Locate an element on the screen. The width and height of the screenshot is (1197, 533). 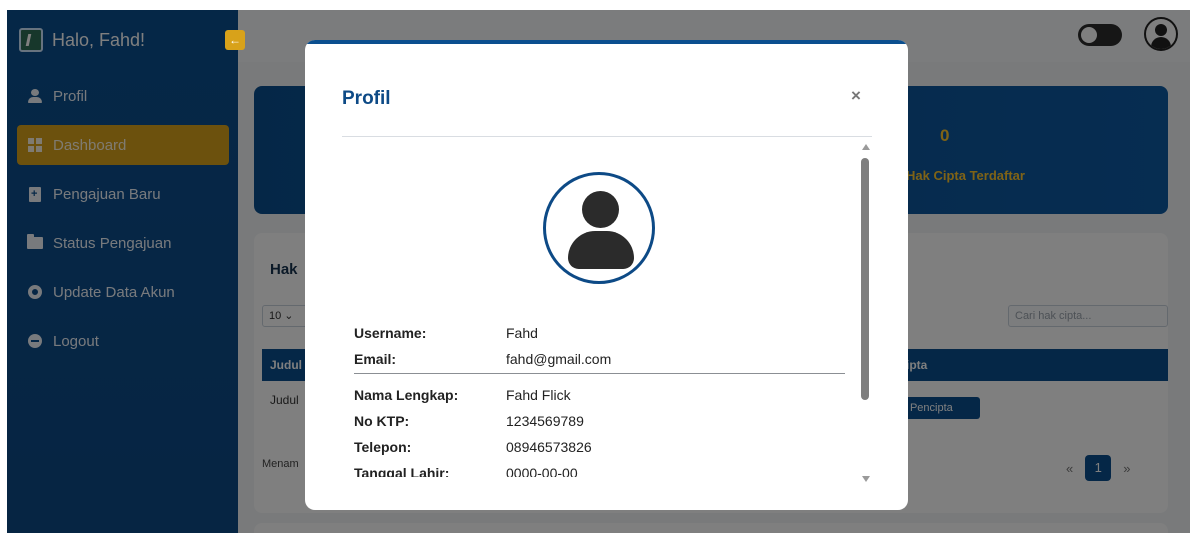
field-label: No KTP: is located at coordinates (382, 421).